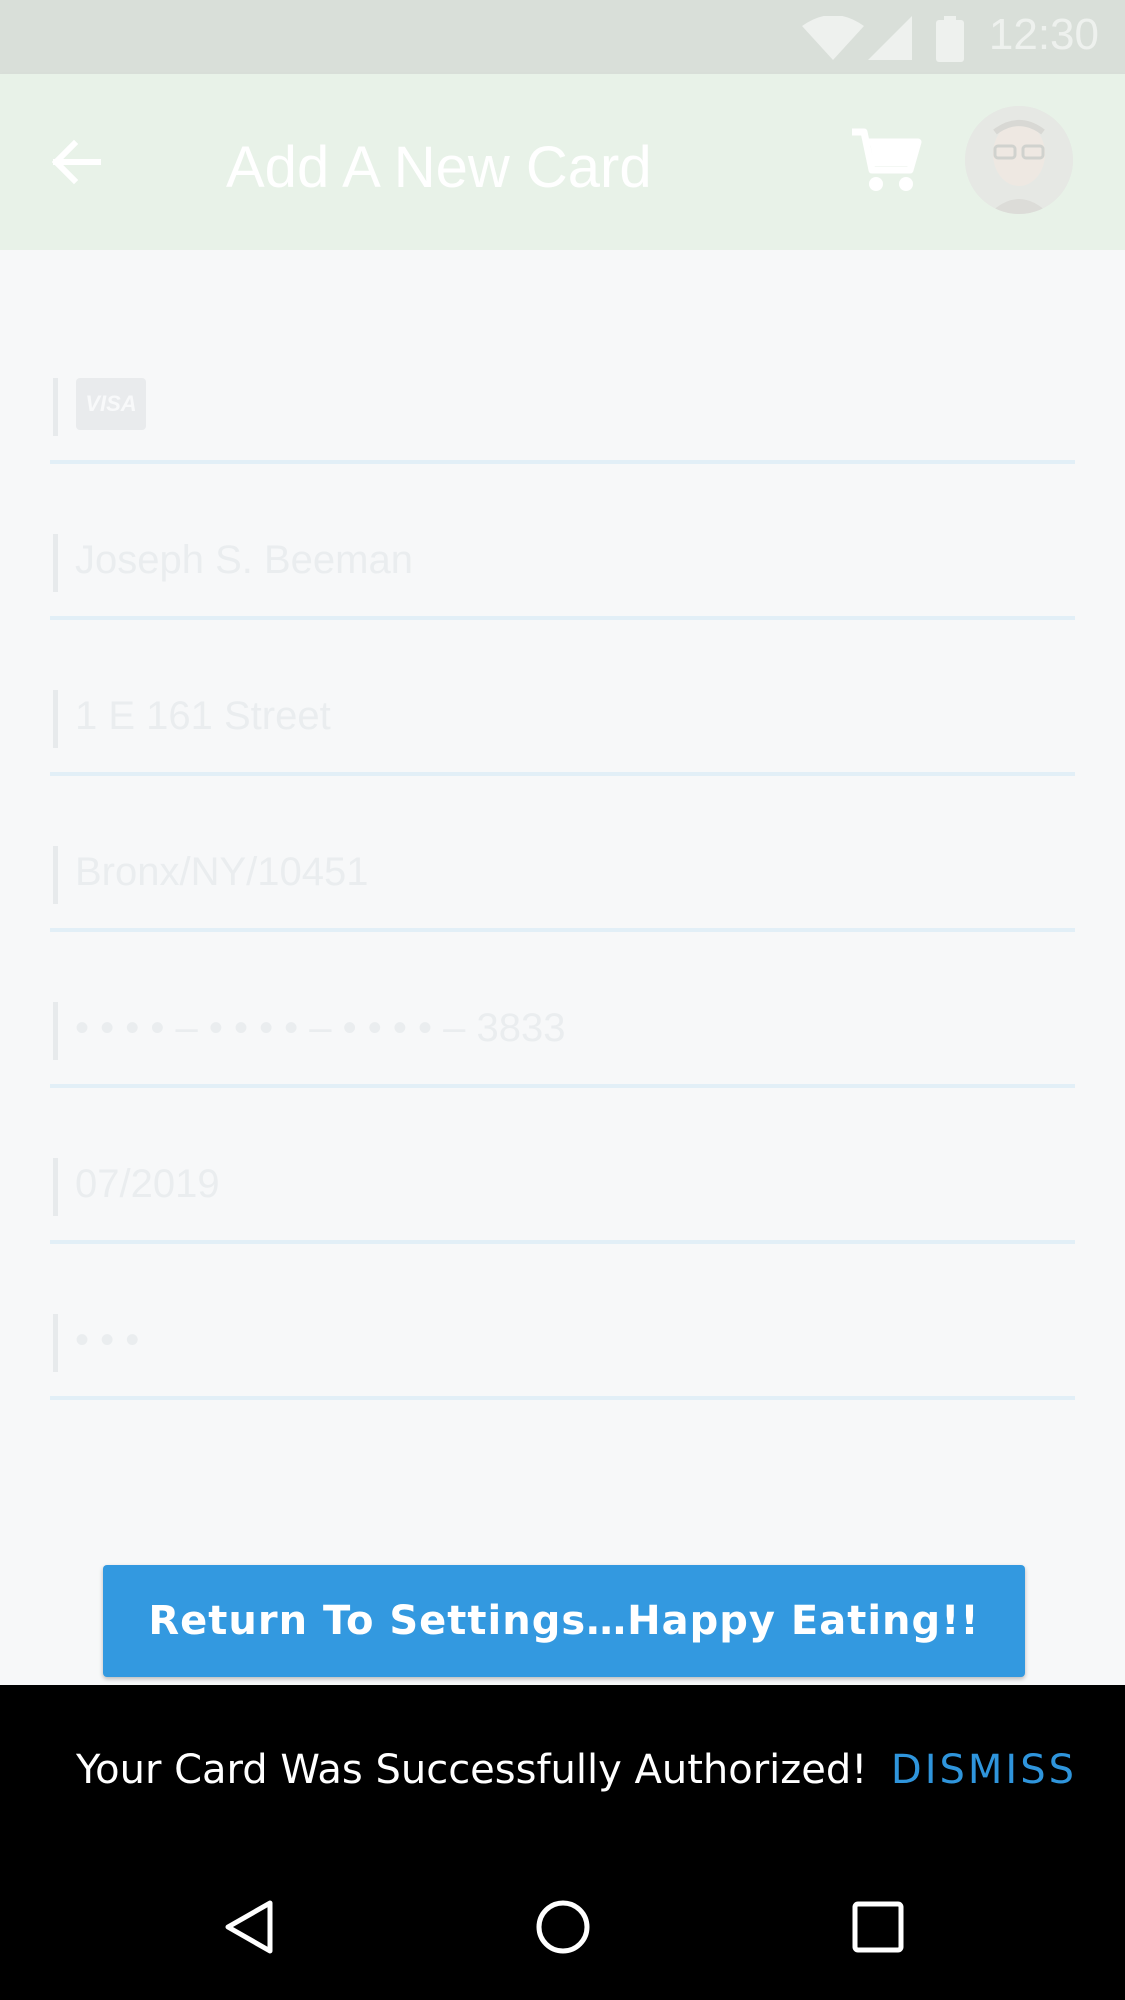 This screenshot has height=2000, width=1125. Describe the element at coordinates (562, 731) in the screenshot. I see `street-address-field: 1 E 161 Street` at that location.